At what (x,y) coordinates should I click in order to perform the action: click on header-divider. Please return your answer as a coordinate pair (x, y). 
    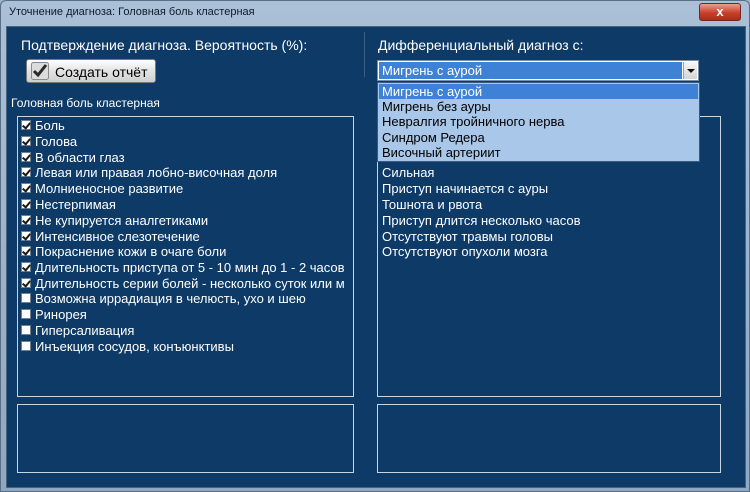
    Looking at the image, I should click on (364, 54).